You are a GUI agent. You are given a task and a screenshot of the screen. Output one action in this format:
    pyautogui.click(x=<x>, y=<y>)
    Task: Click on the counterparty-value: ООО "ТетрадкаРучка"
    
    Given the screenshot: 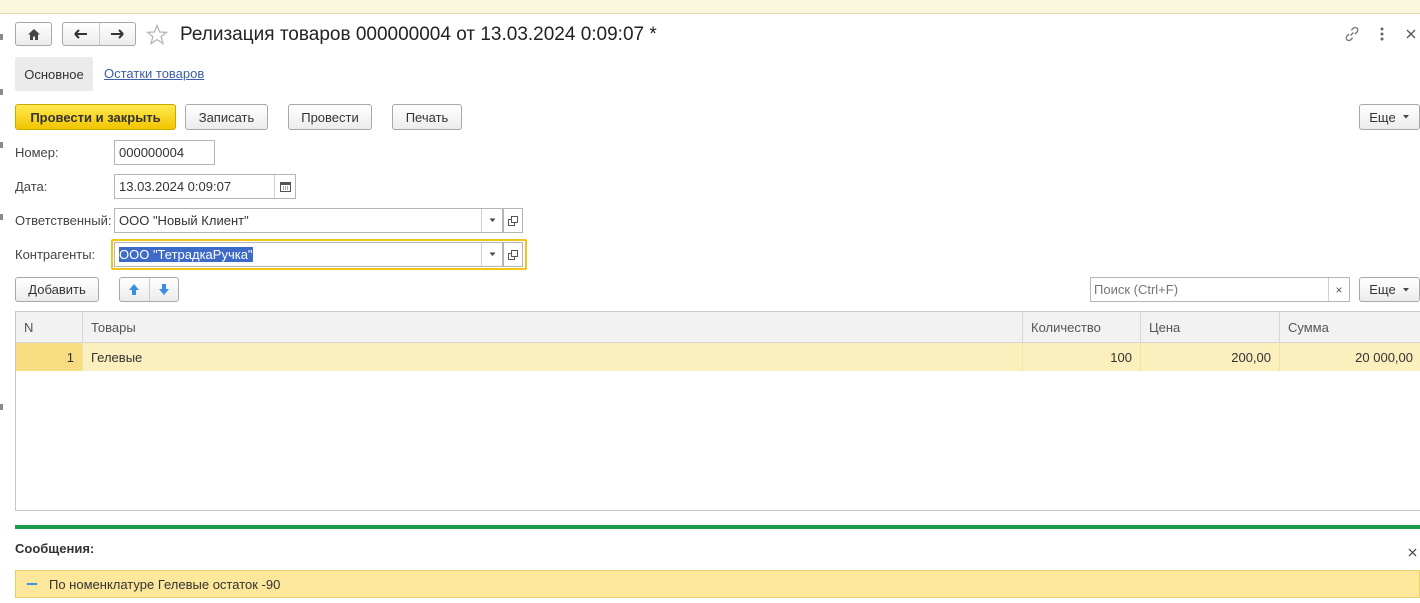 What is the action you would take?
    pyautogui.click(x=186, y=254)
    